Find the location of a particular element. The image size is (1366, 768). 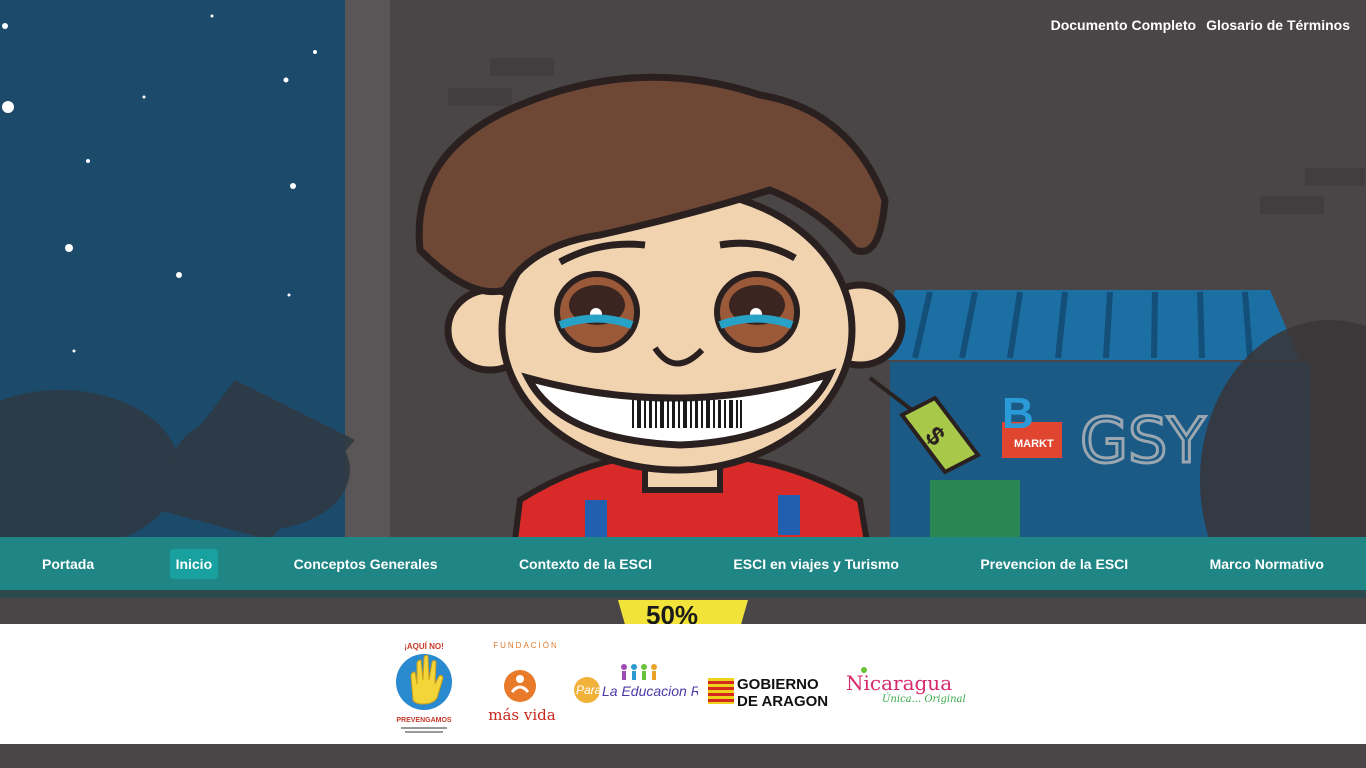

link-glosario-terminos: Glosario de Términos is located at coordinates (1278, 25).